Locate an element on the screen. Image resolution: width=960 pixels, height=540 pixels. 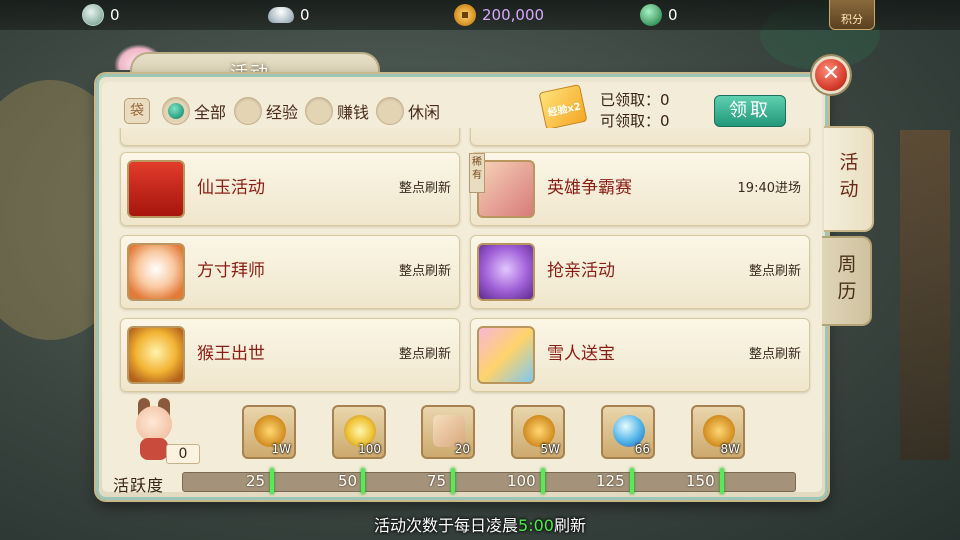
cloud-emblem-icon is located at coordinates (156, 272).